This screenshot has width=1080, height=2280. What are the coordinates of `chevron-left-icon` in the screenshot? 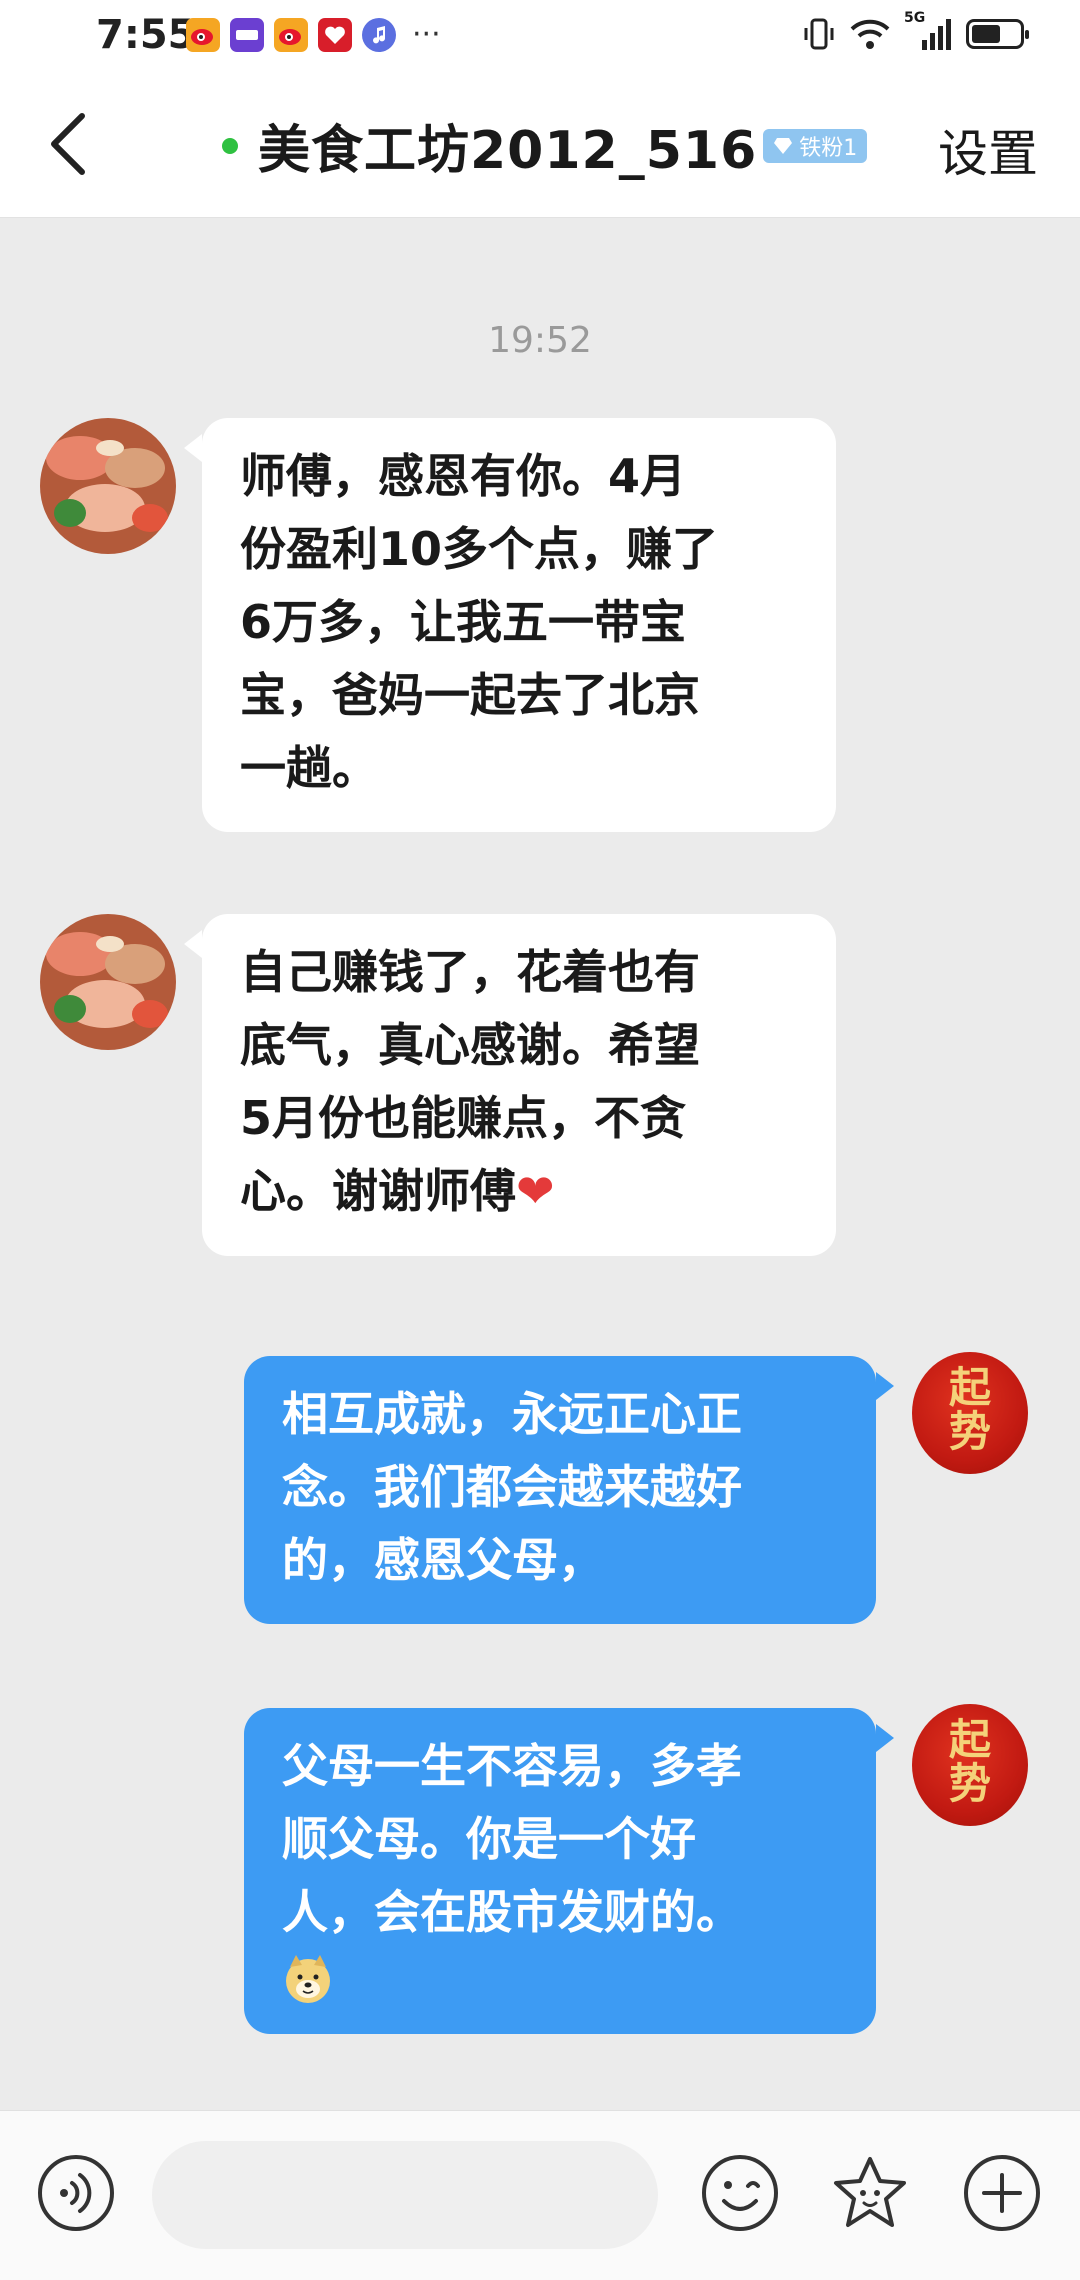 It's located at (68, 144).